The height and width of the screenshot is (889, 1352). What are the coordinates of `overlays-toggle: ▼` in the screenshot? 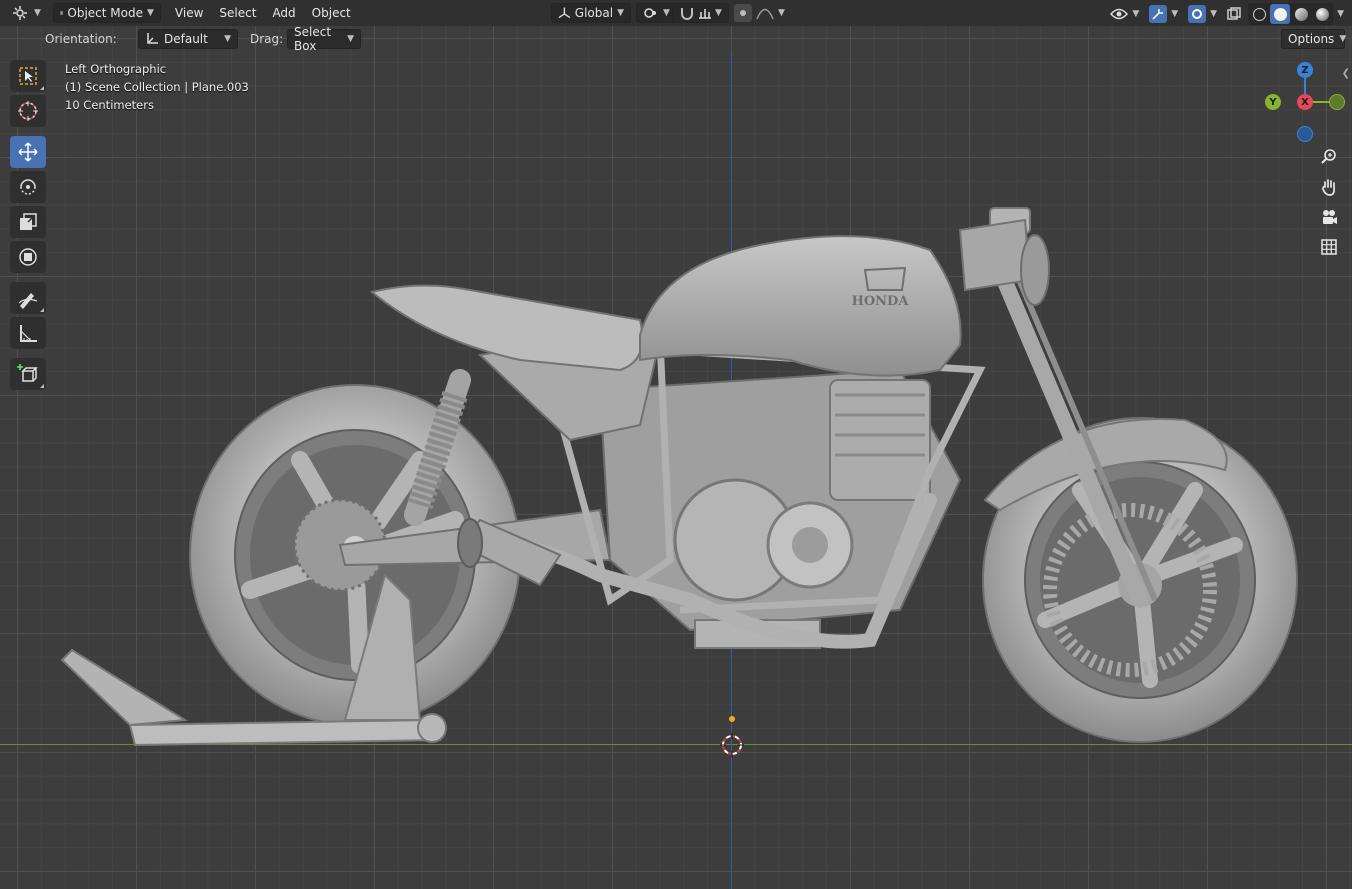 It's located at (1202, 14).